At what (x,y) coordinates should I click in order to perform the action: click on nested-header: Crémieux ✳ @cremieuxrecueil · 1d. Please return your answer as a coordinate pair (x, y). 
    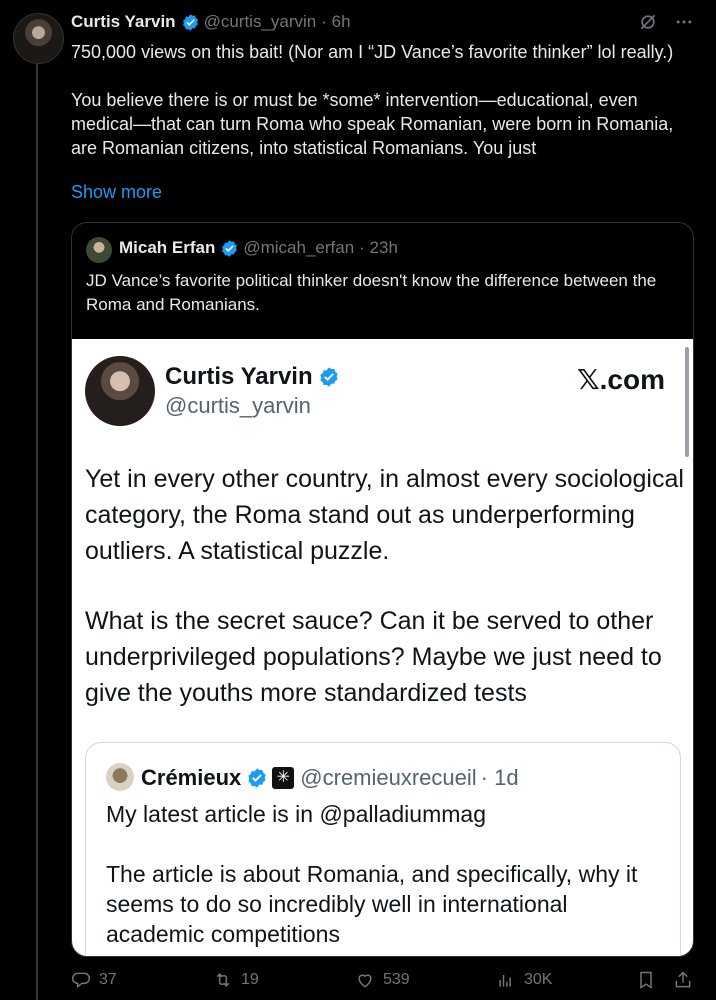
    Looking at the image, I should click on (330, 778).